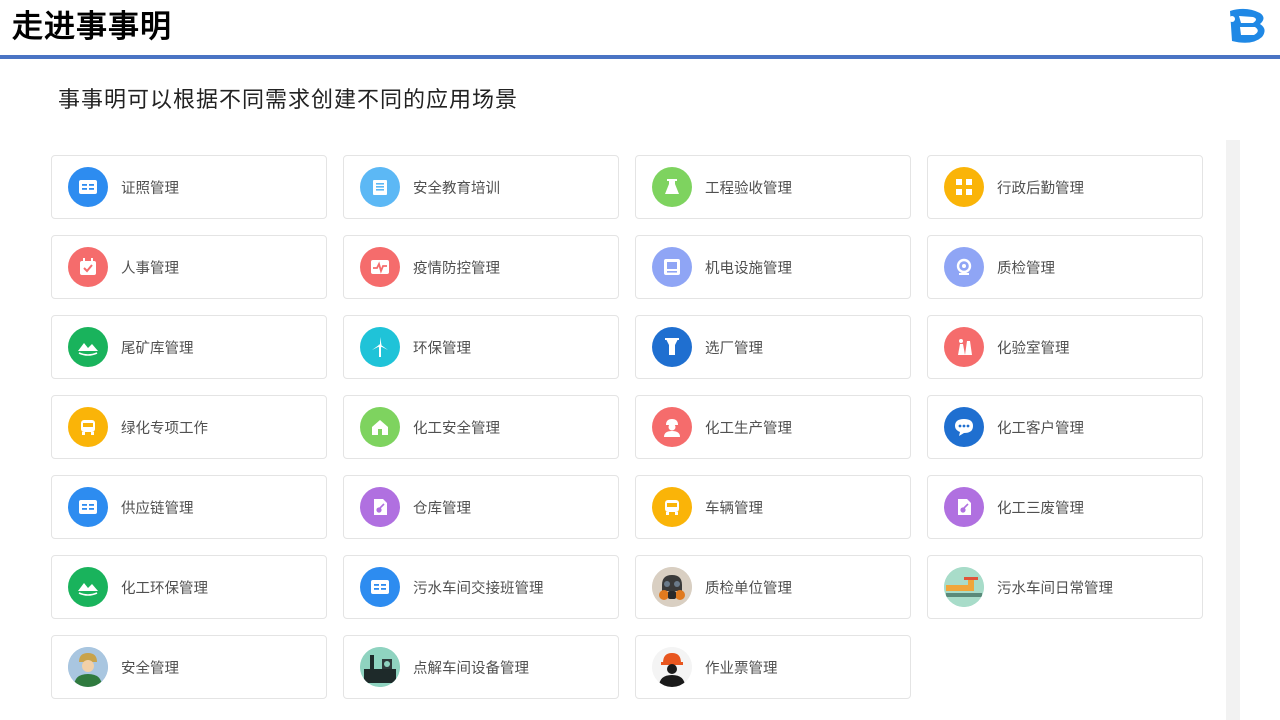  Describe the element at coordinates (88, 267) in the screenshot. I see `calendar-check-icon` at that location.